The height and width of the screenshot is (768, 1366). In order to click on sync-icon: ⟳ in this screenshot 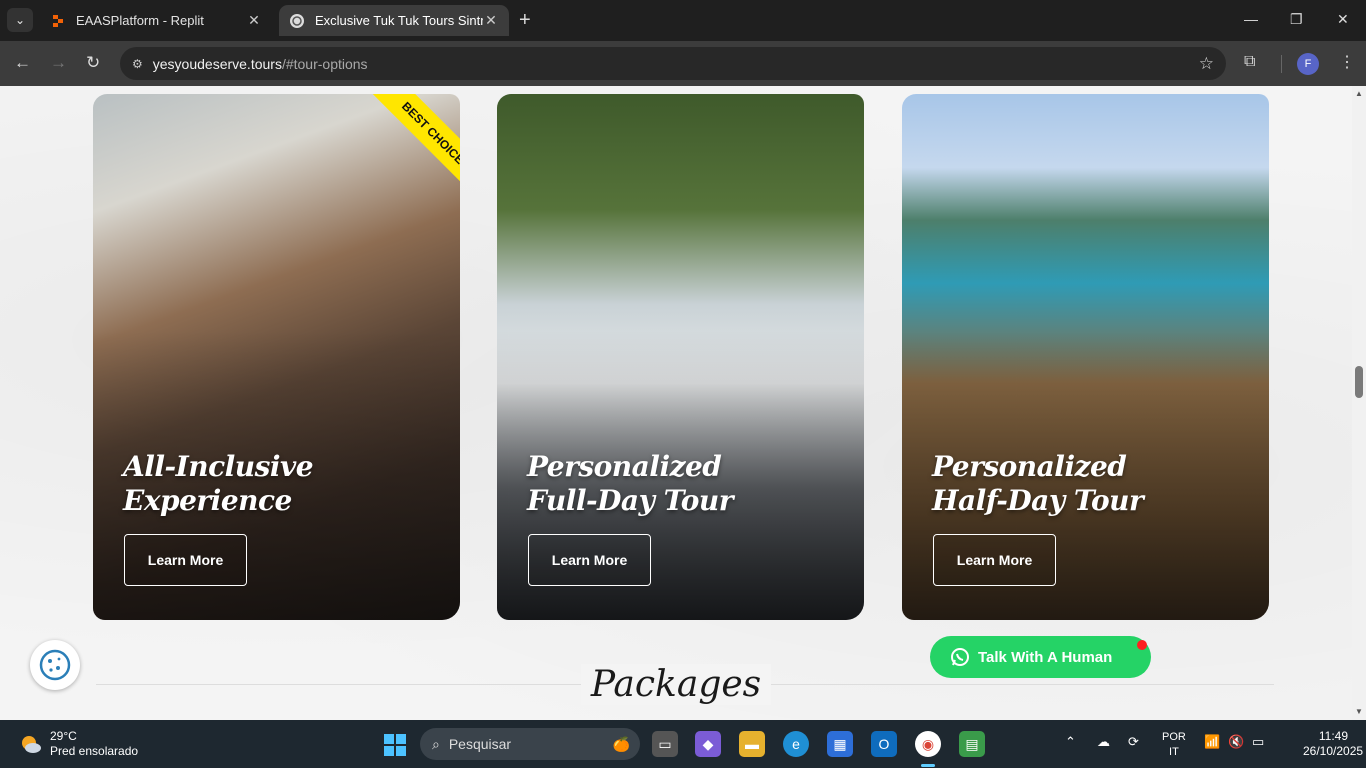, I will do `click(1133, 742)`.